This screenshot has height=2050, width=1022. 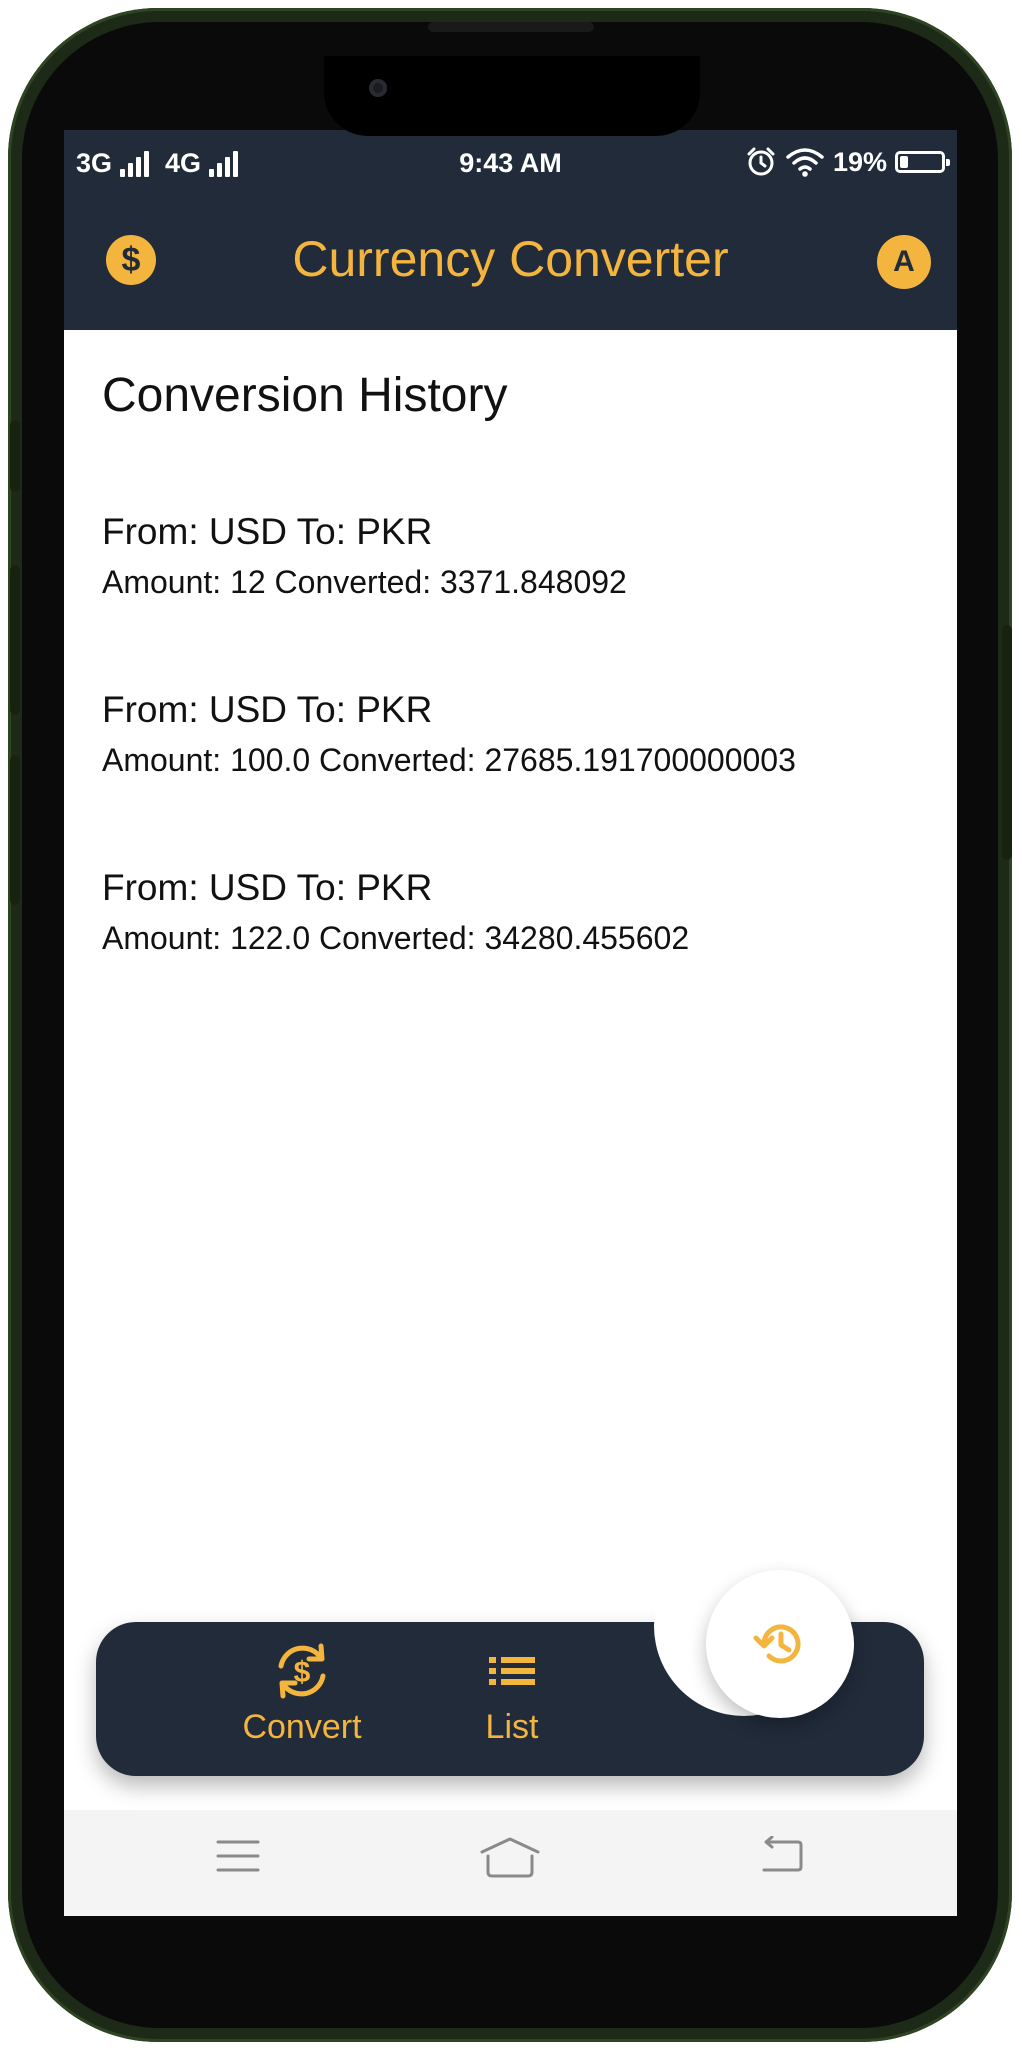 What do you see at coordinates (364, 582) in the screenshot?
I see `history-amounts: Amount: 12 Converted: 3371.848092` at bounding box center [364, 582].